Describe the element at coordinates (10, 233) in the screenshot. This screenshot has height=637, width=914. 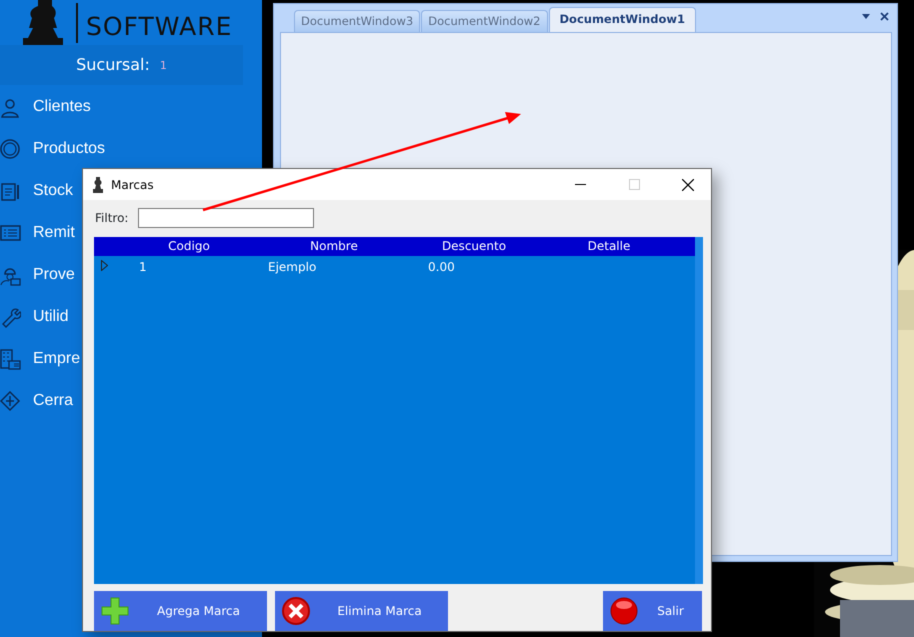
I see `list-icon` at that location.